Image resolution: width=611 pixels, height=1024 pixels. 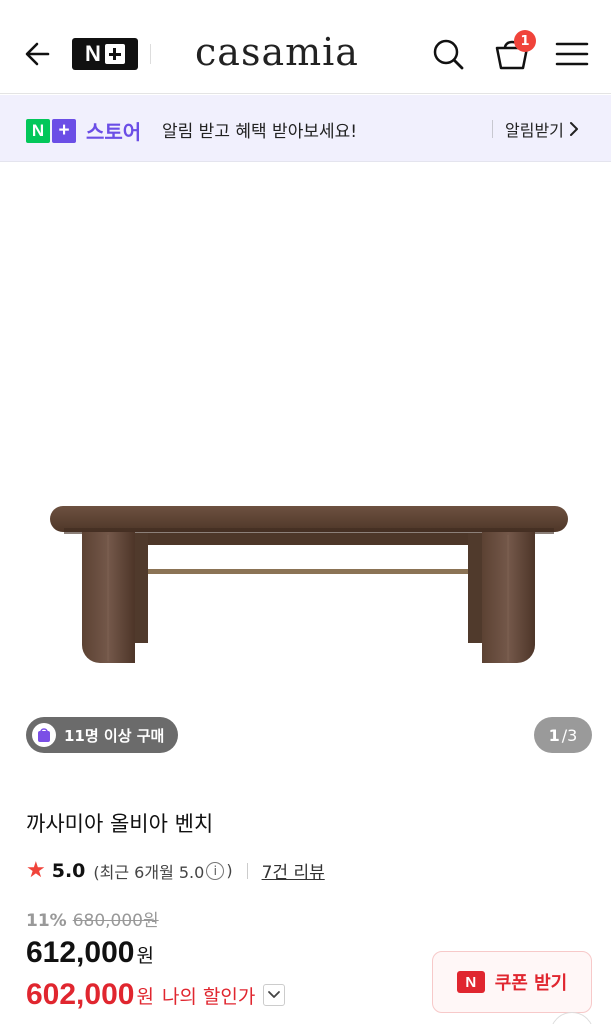 What do you see at coordinates (46, 921) in the screenshot?
I see `discount-rate: 11%` at bounding box center [46, 921].